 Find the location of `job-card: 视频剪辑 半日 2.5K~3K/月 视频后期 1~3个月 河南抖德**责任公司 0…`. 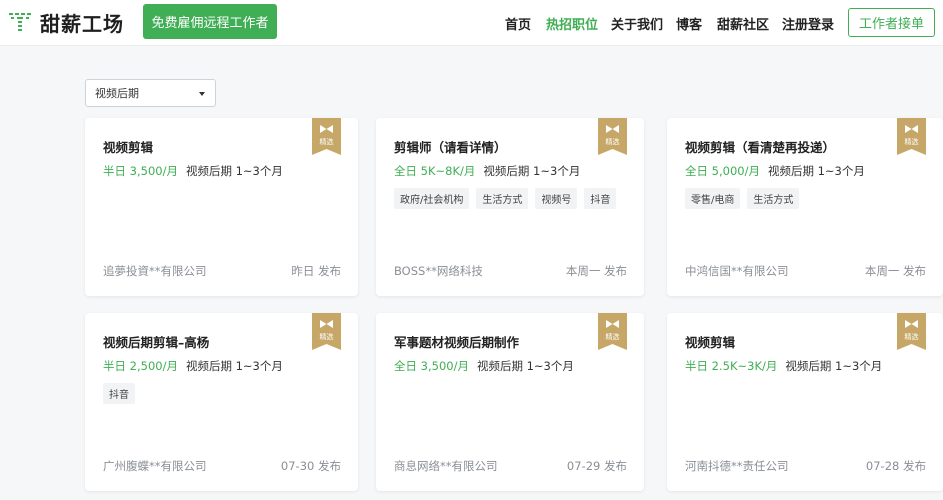

job-card: 视频剪辑 半日 2.5K~3K/月 视频后期 1~3个月 河南抖德**责任公司 0… is located at coordinates (805, 402).